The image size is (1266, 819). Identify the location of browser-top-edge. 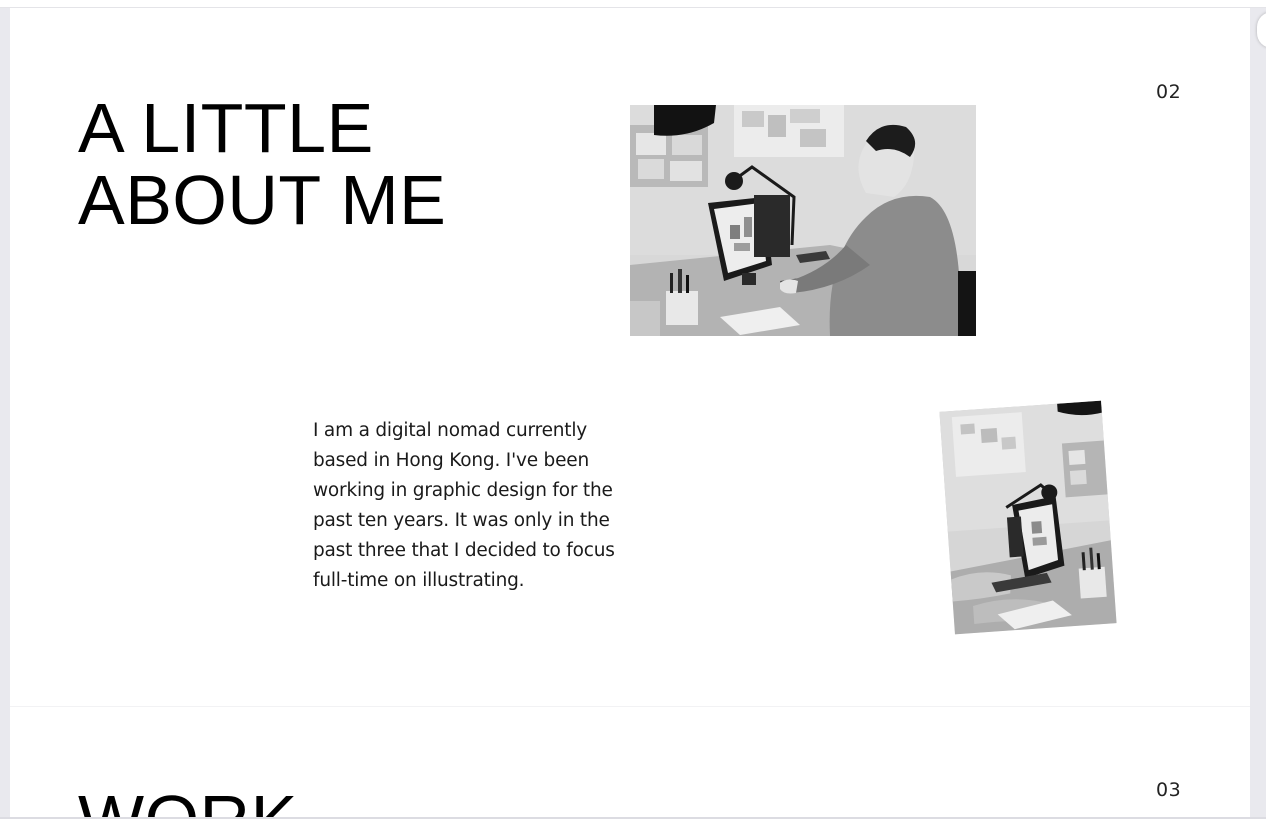
(633, 4).